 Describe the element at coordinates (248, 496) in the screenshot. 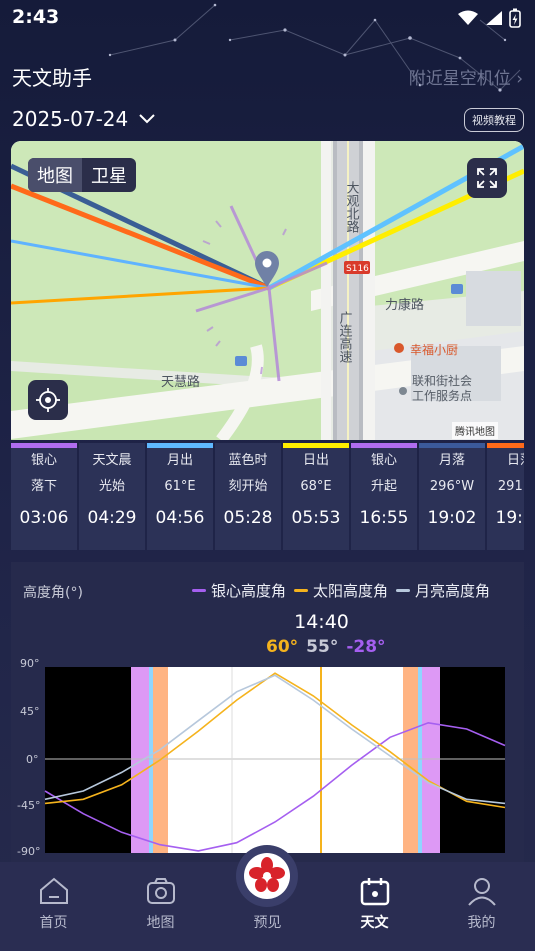

I see `event-card: 蓝色时刻开始 05:28` at that location.